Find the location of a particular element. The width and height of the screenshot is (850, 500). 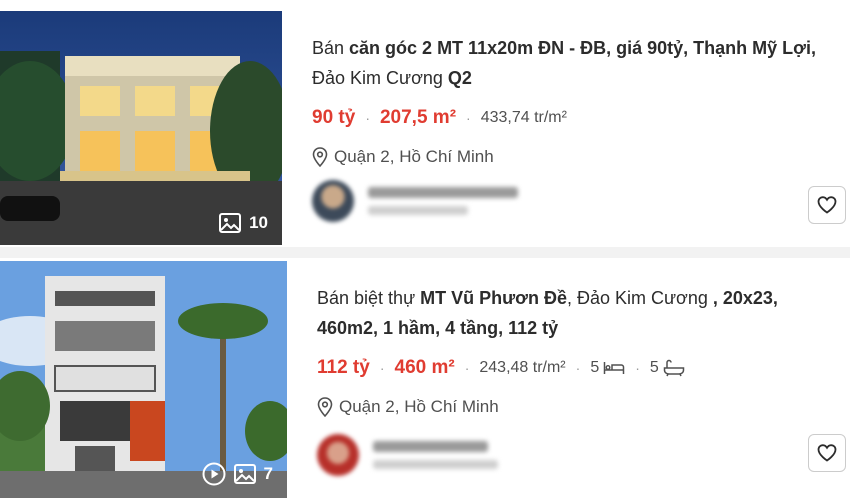

bathroom-count: 5 is located at coordinates (654, 367).